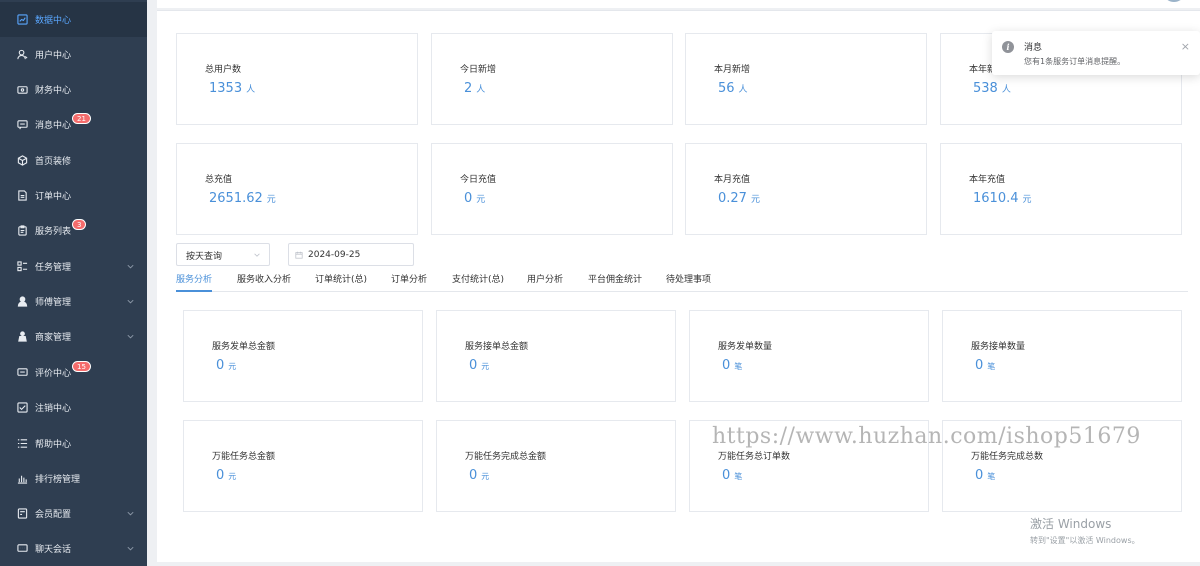  Describe the element at coordinates (53, 126) in the screenshot. I see `sidebar-item-label: 消息中心` at that location.